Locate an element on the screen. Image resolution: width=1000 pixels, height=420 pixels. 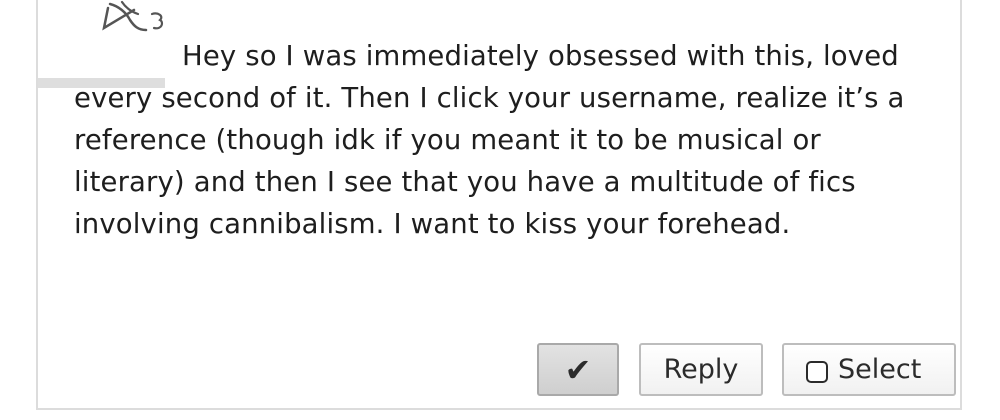
reply-label: Reply is located at coordinates (701, 369).